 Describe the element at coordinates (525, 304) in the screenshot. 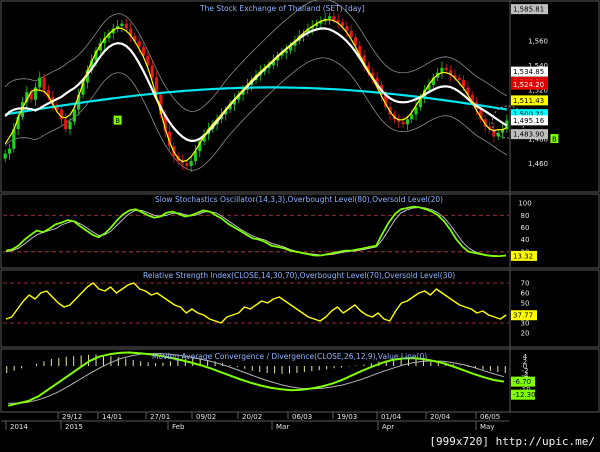

I see `rsi-axis-tick: 50` at that location.